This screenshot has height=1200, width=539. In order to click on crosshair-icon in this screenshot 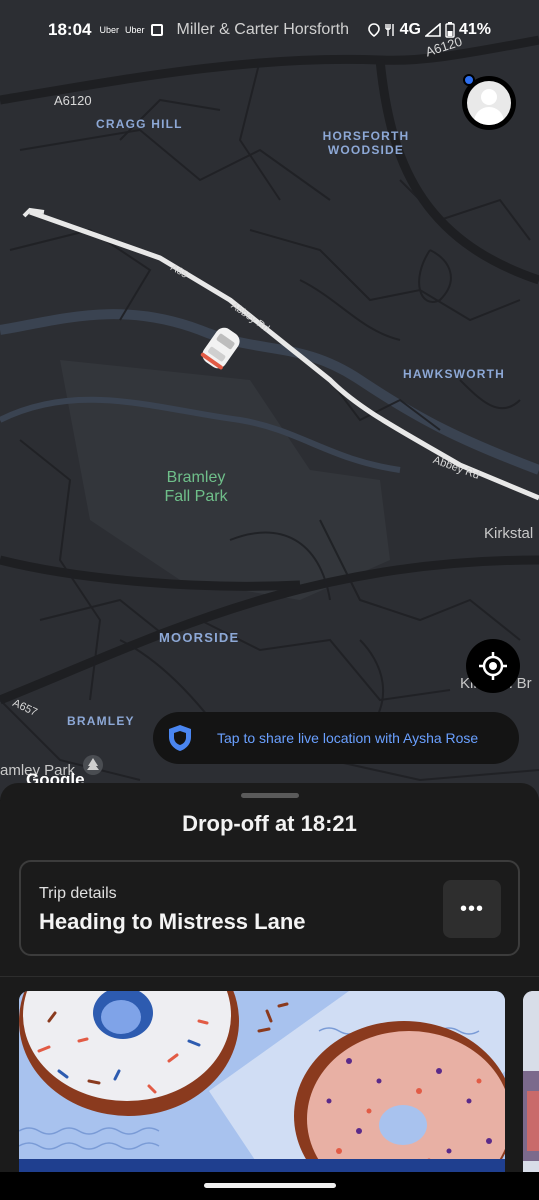, I will do `click(493, 666)`.